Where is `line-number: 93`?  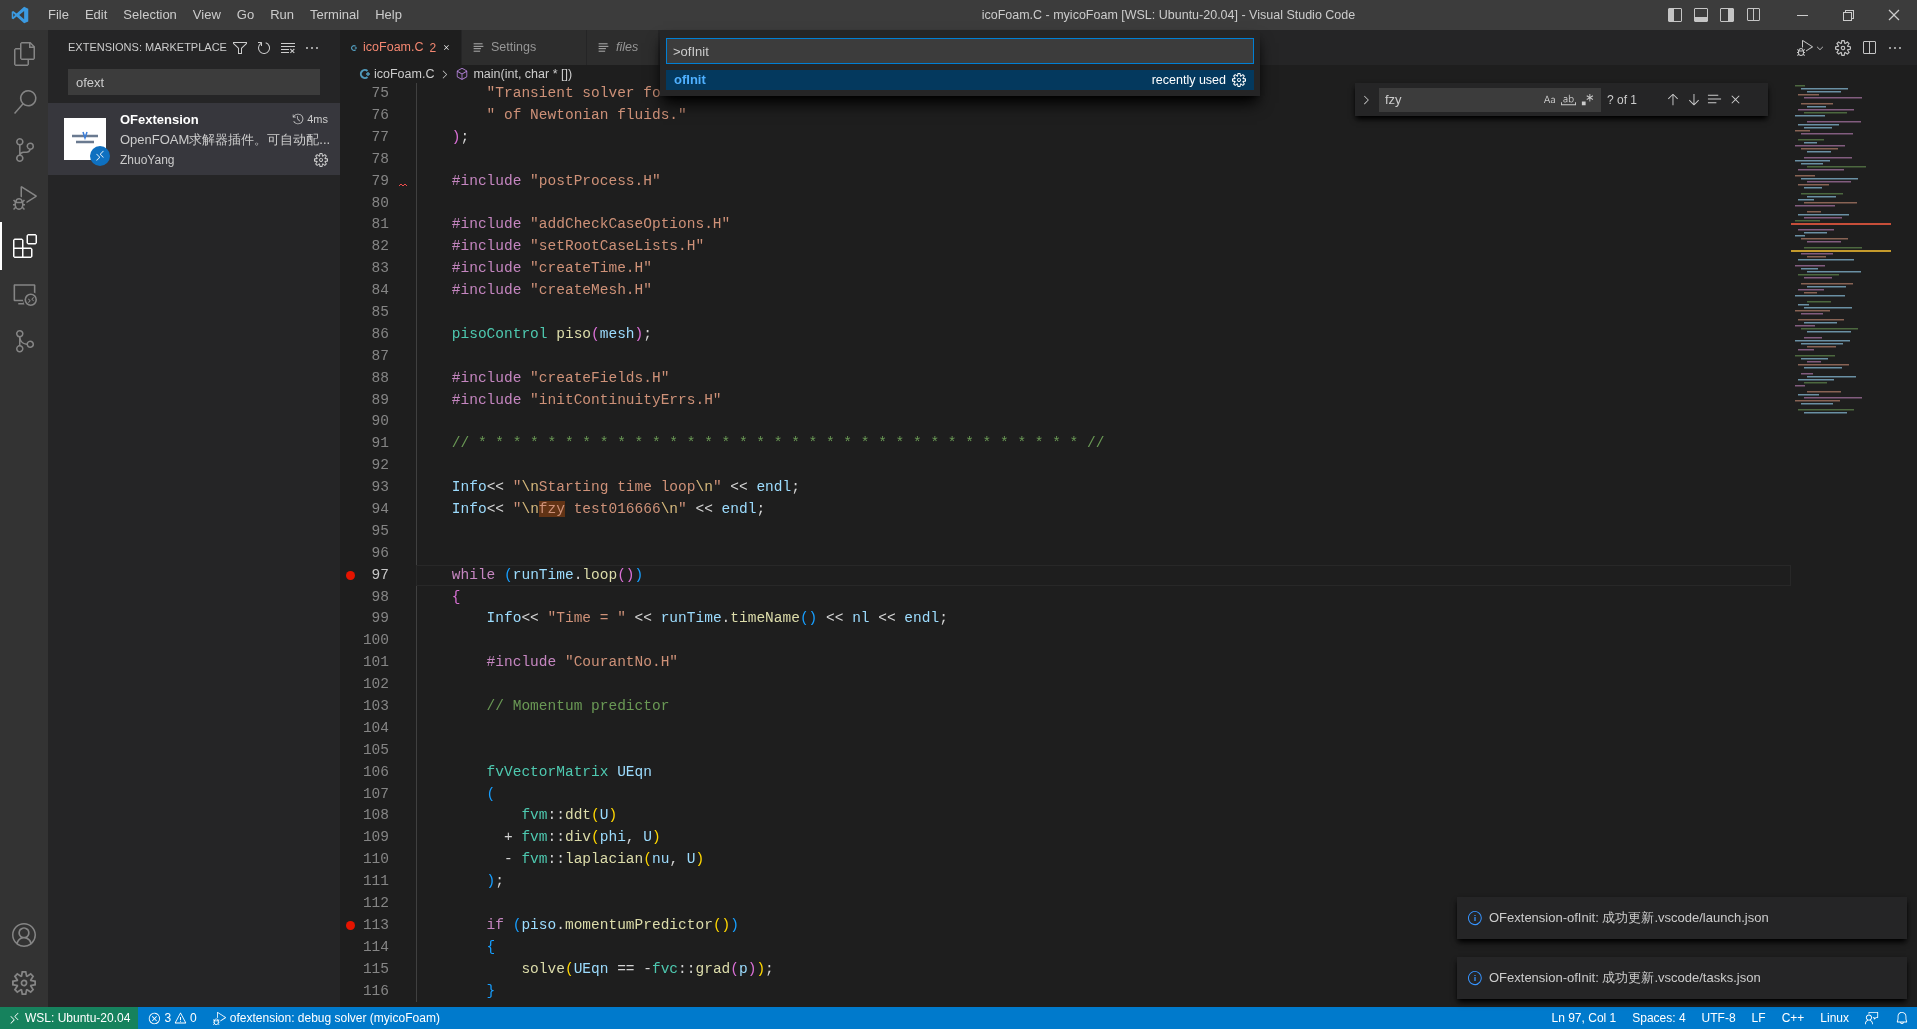 line-number: 93 is located at coordinates (379, 488).